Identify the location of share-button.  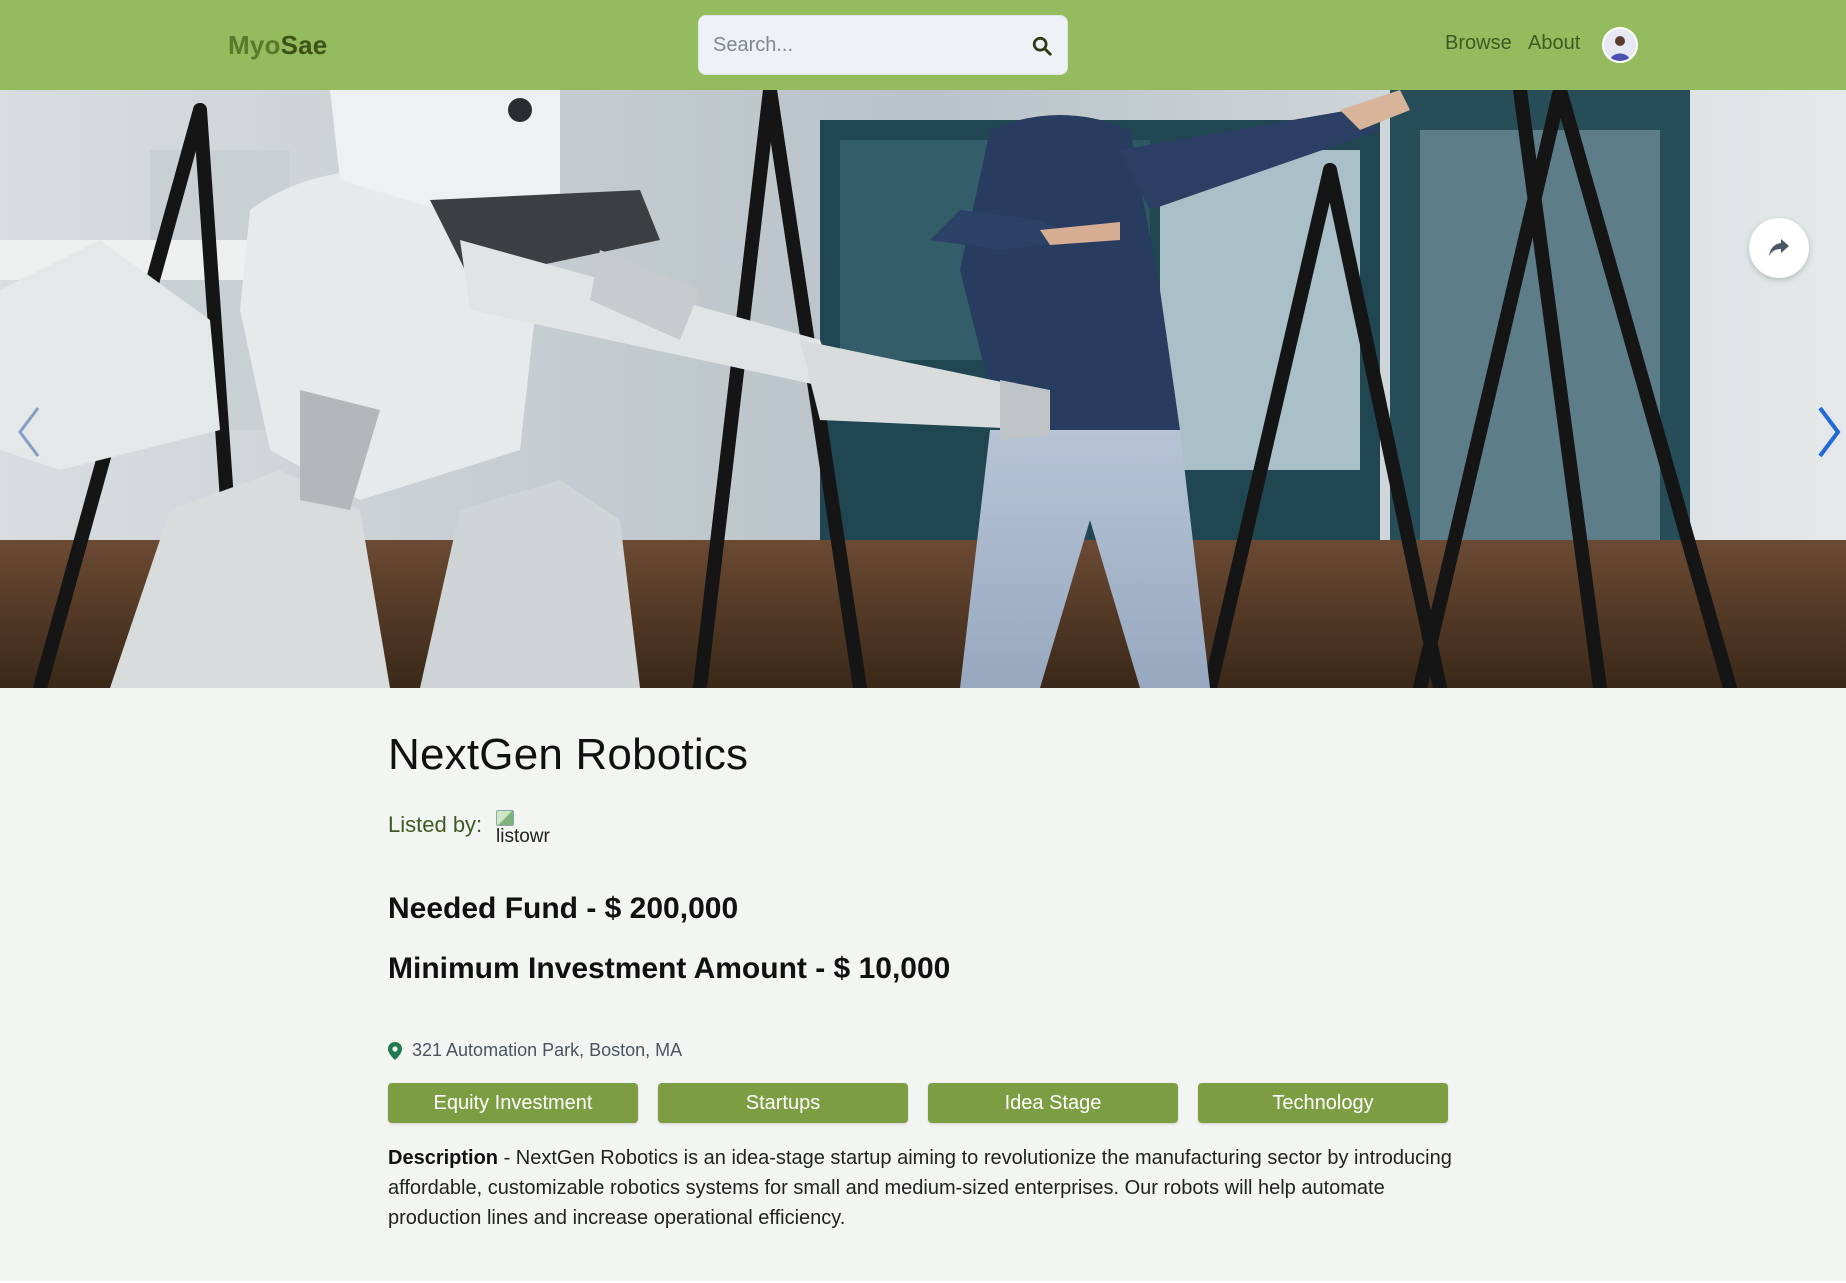
(1779, 248).